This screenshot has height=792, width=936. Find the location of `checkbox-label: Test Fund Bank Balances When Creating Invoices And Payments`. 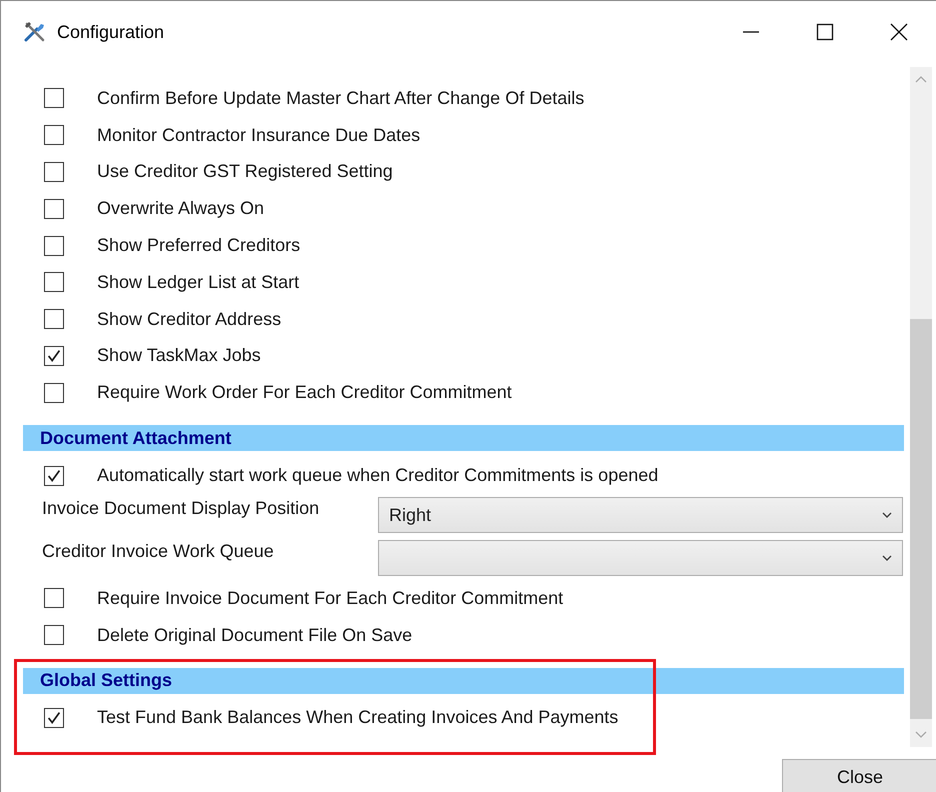

checkbox-label: Test Fund Bank Balances When Creating Invoices And Payments is located at coordinates (357, 717).